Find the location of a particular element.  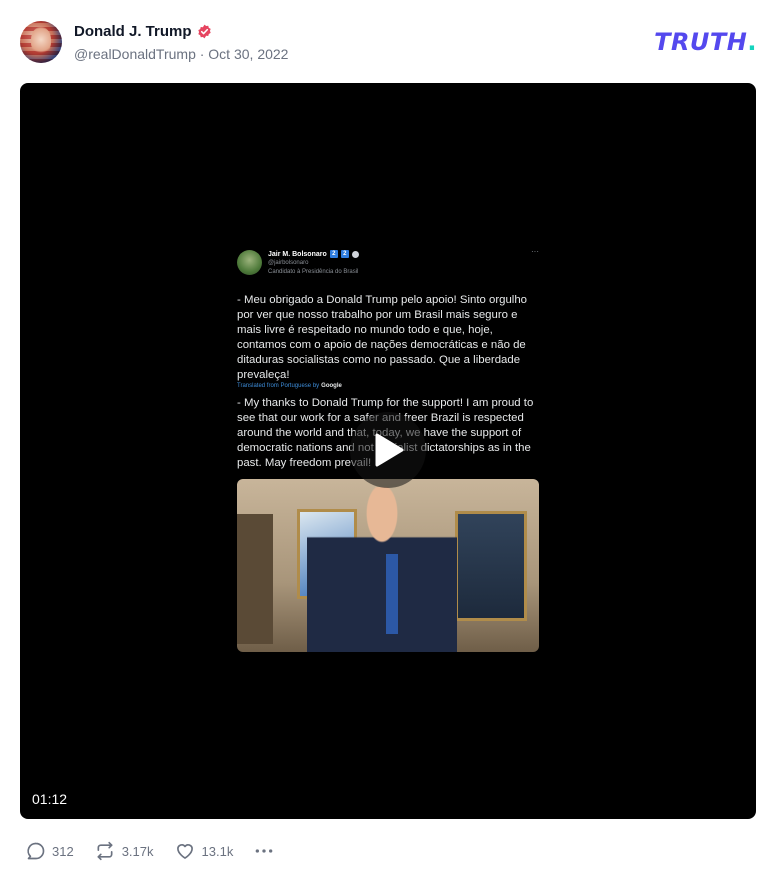

like-button: 13.1k is located at coordinates (204, 851).